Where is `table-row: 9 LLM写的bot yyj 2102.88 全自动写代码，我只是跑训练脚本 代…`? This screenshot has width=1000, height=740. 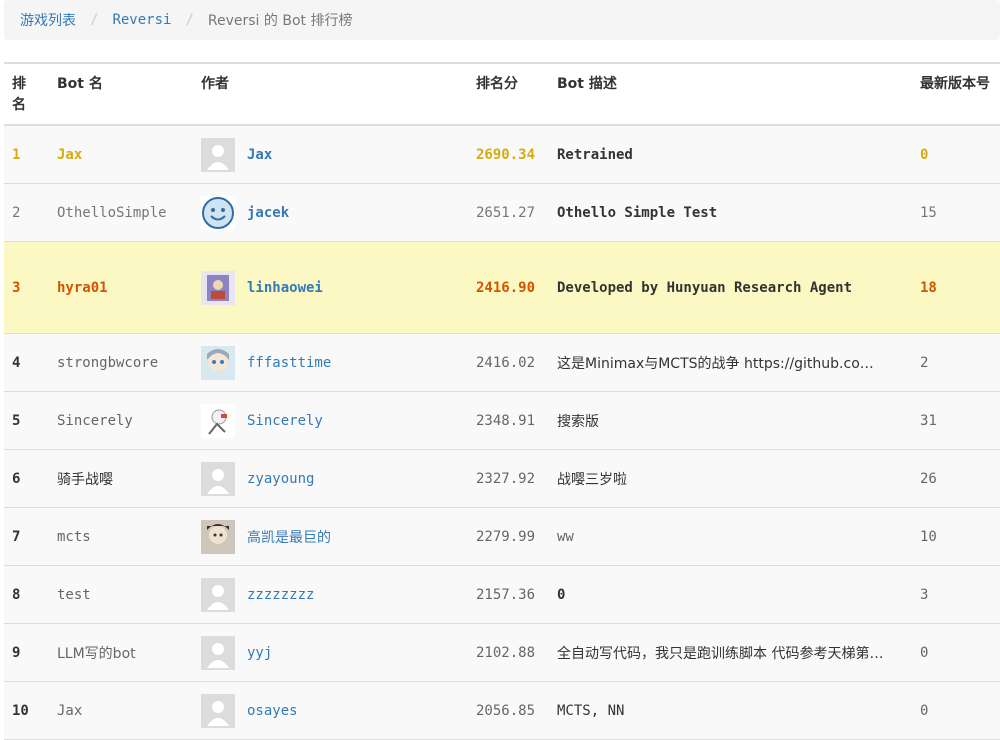 table-row: 9 LLM写的bot yyj 2102.88 全自动写代码，我只是跑训练脚本 代… is located at coordinates (502, 653).